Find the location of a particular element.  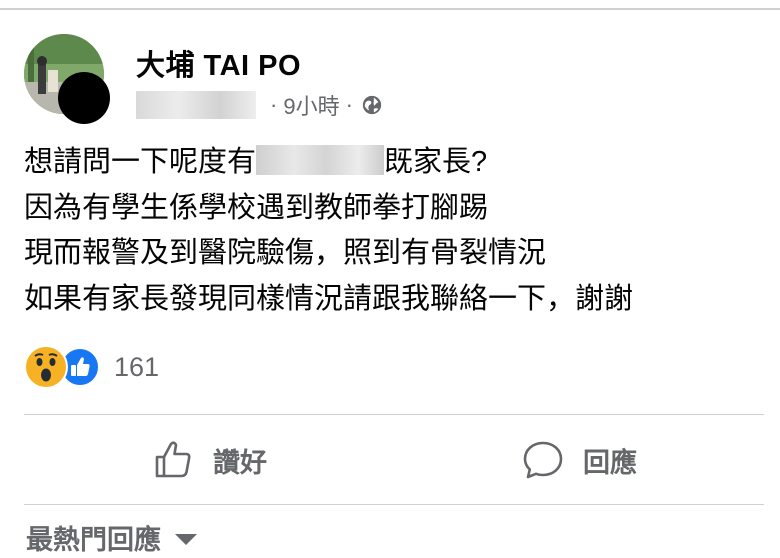

avatar-redaction is located at coordinates (84, 98).